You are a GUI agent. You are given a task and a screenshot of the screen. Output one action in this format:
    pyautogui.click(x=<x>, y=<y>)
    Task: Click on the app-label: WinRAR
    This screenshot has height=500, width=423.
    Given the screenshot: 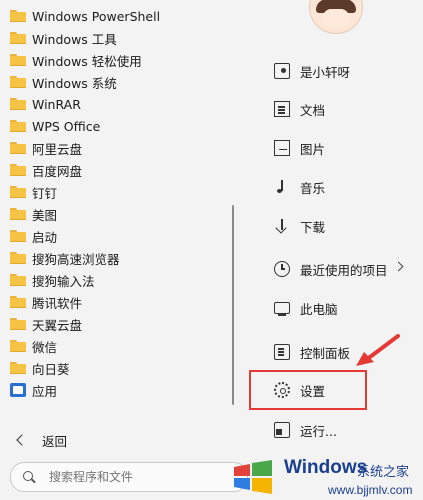 What is the action you would take?
    pyautogui.click(x=56, y=104)
    